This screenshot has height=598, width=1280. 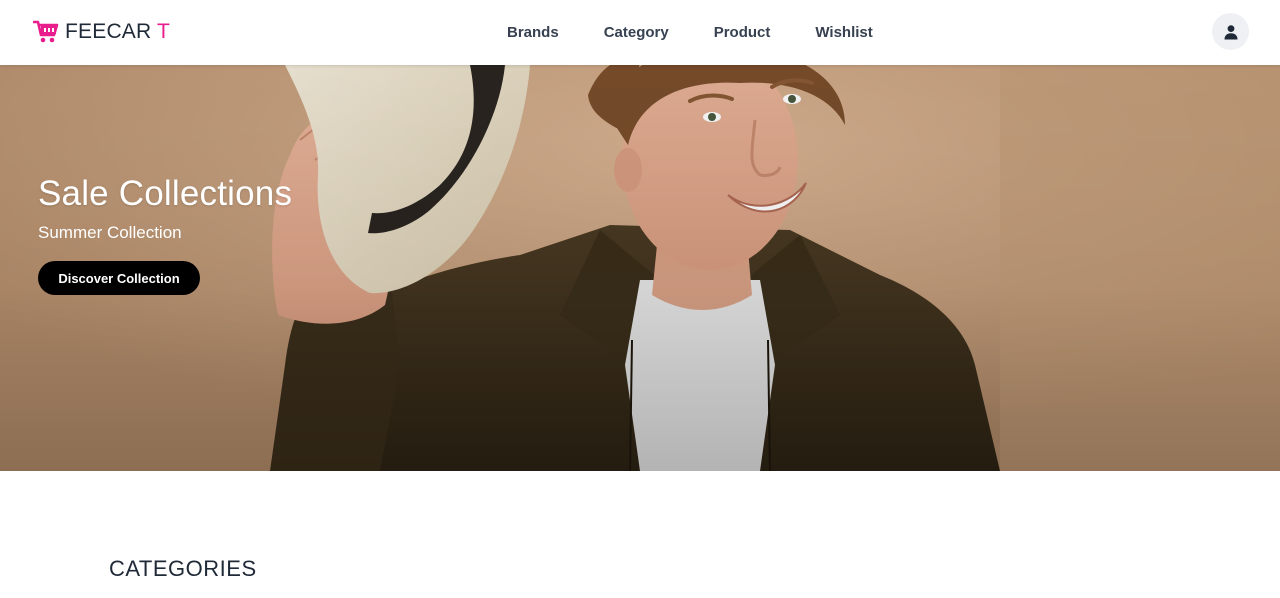 I want to click on user-icon, so click(x=1230, y=31).